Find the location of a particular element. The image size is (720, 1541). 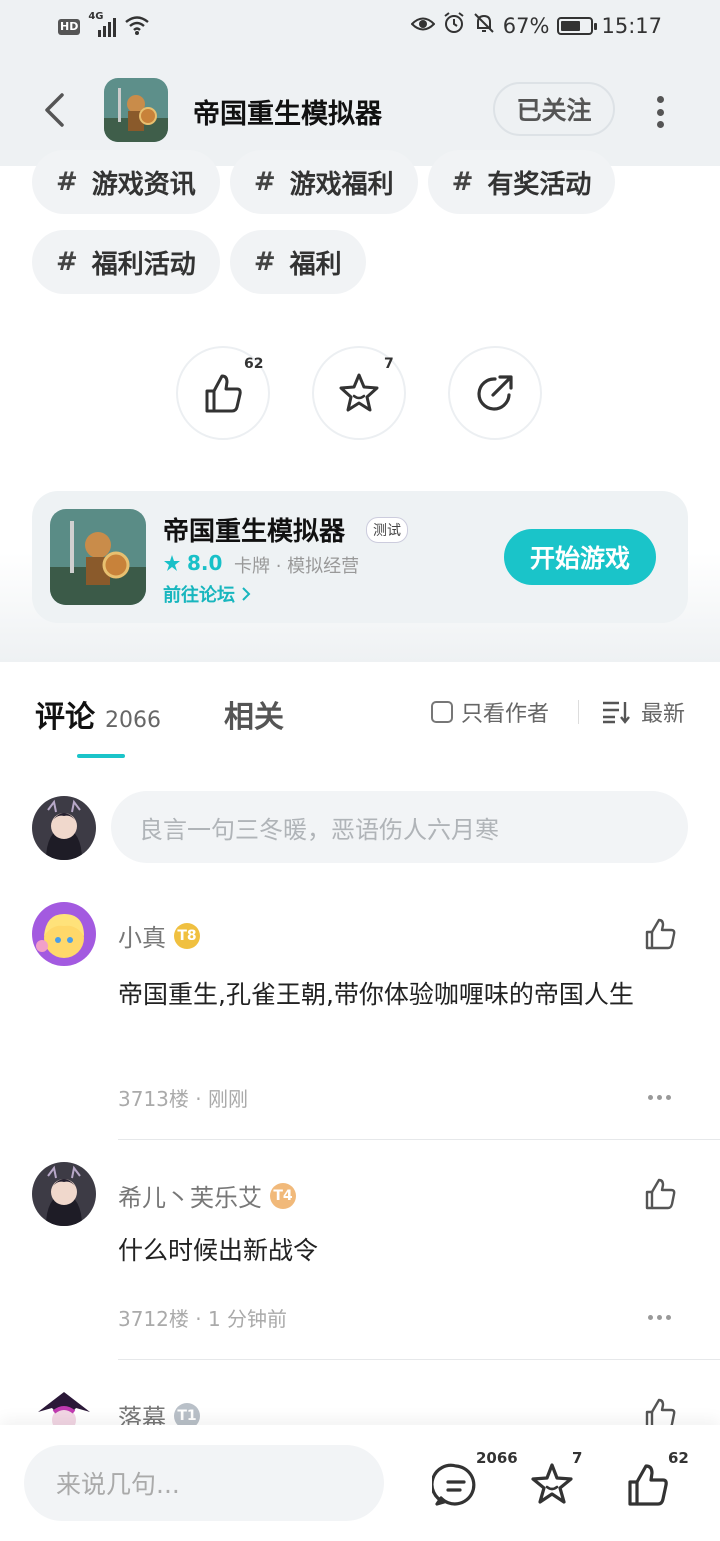

tab-comments-label: 评论 is located at coordinates (65, 717).